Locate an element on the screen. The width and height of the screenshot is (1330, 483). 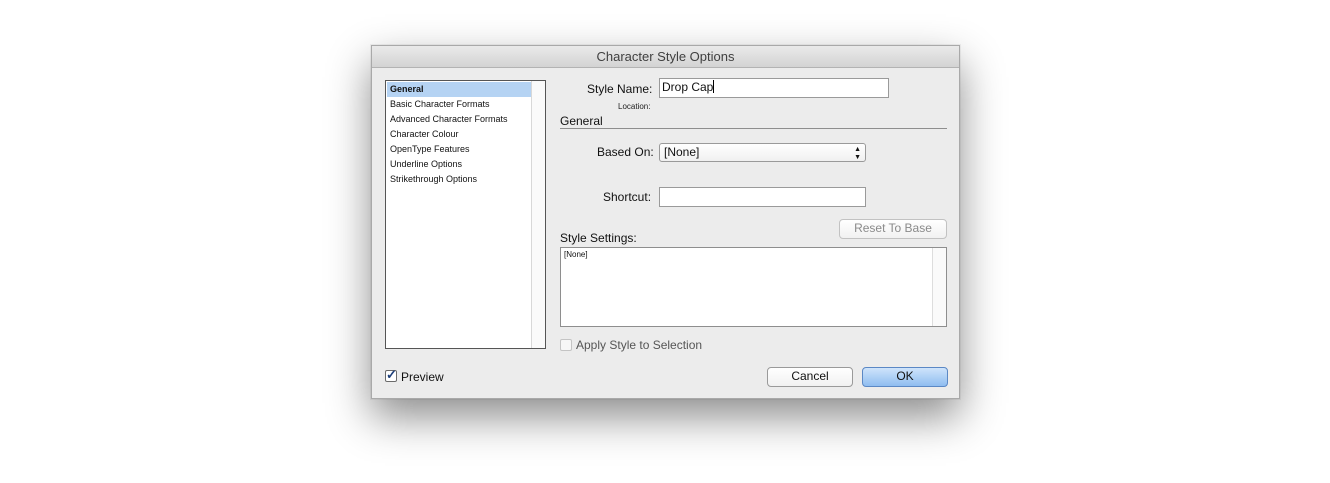
style-settings-value: [None] is located at coordinates (576, 254).